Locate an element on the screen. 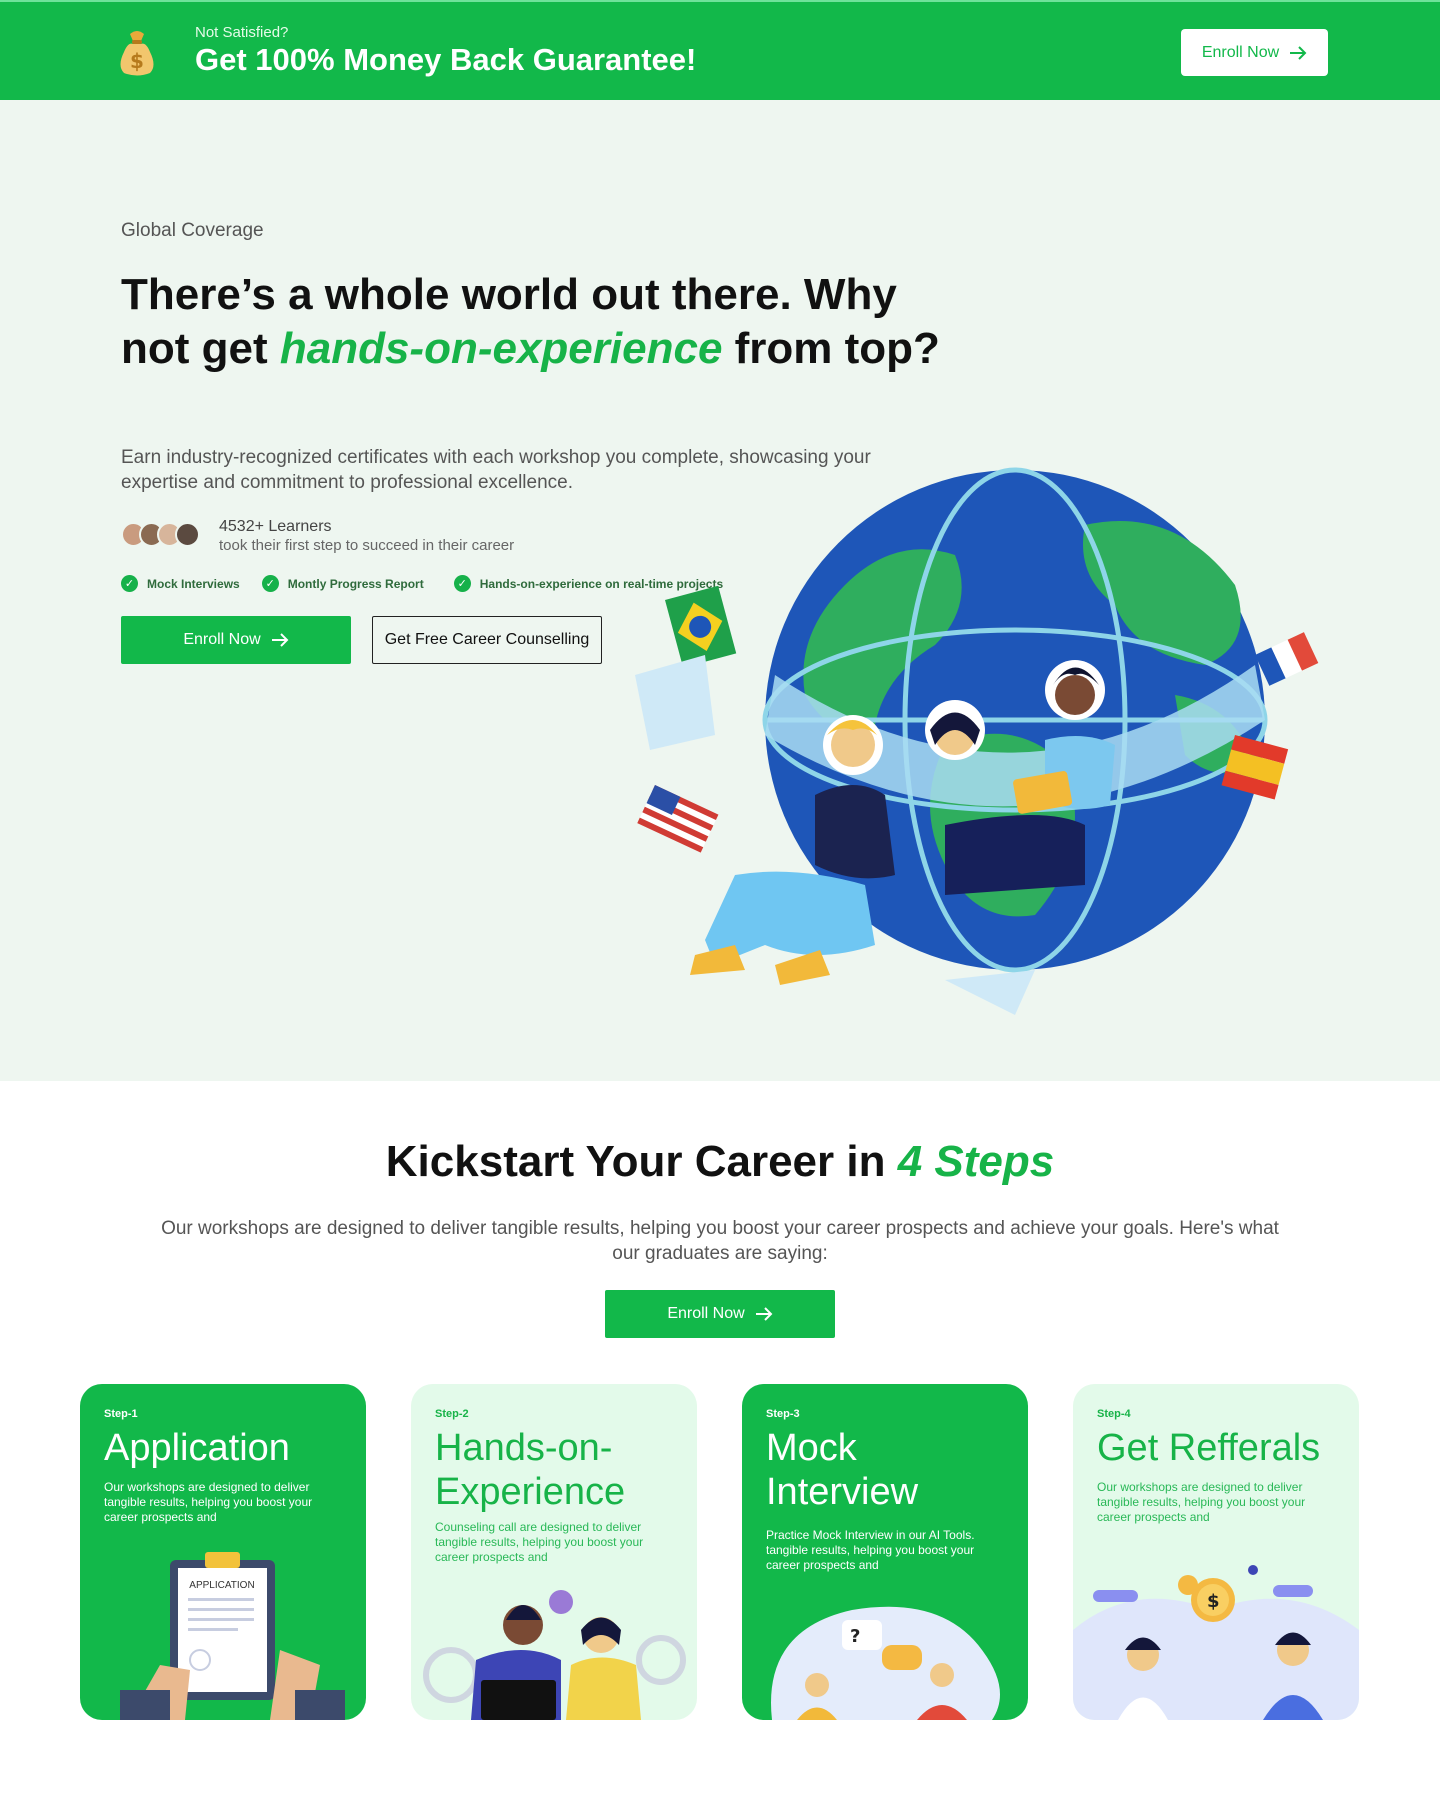  banner-eyebrow: Not Satisfied? is located at coordinates (242, 32).